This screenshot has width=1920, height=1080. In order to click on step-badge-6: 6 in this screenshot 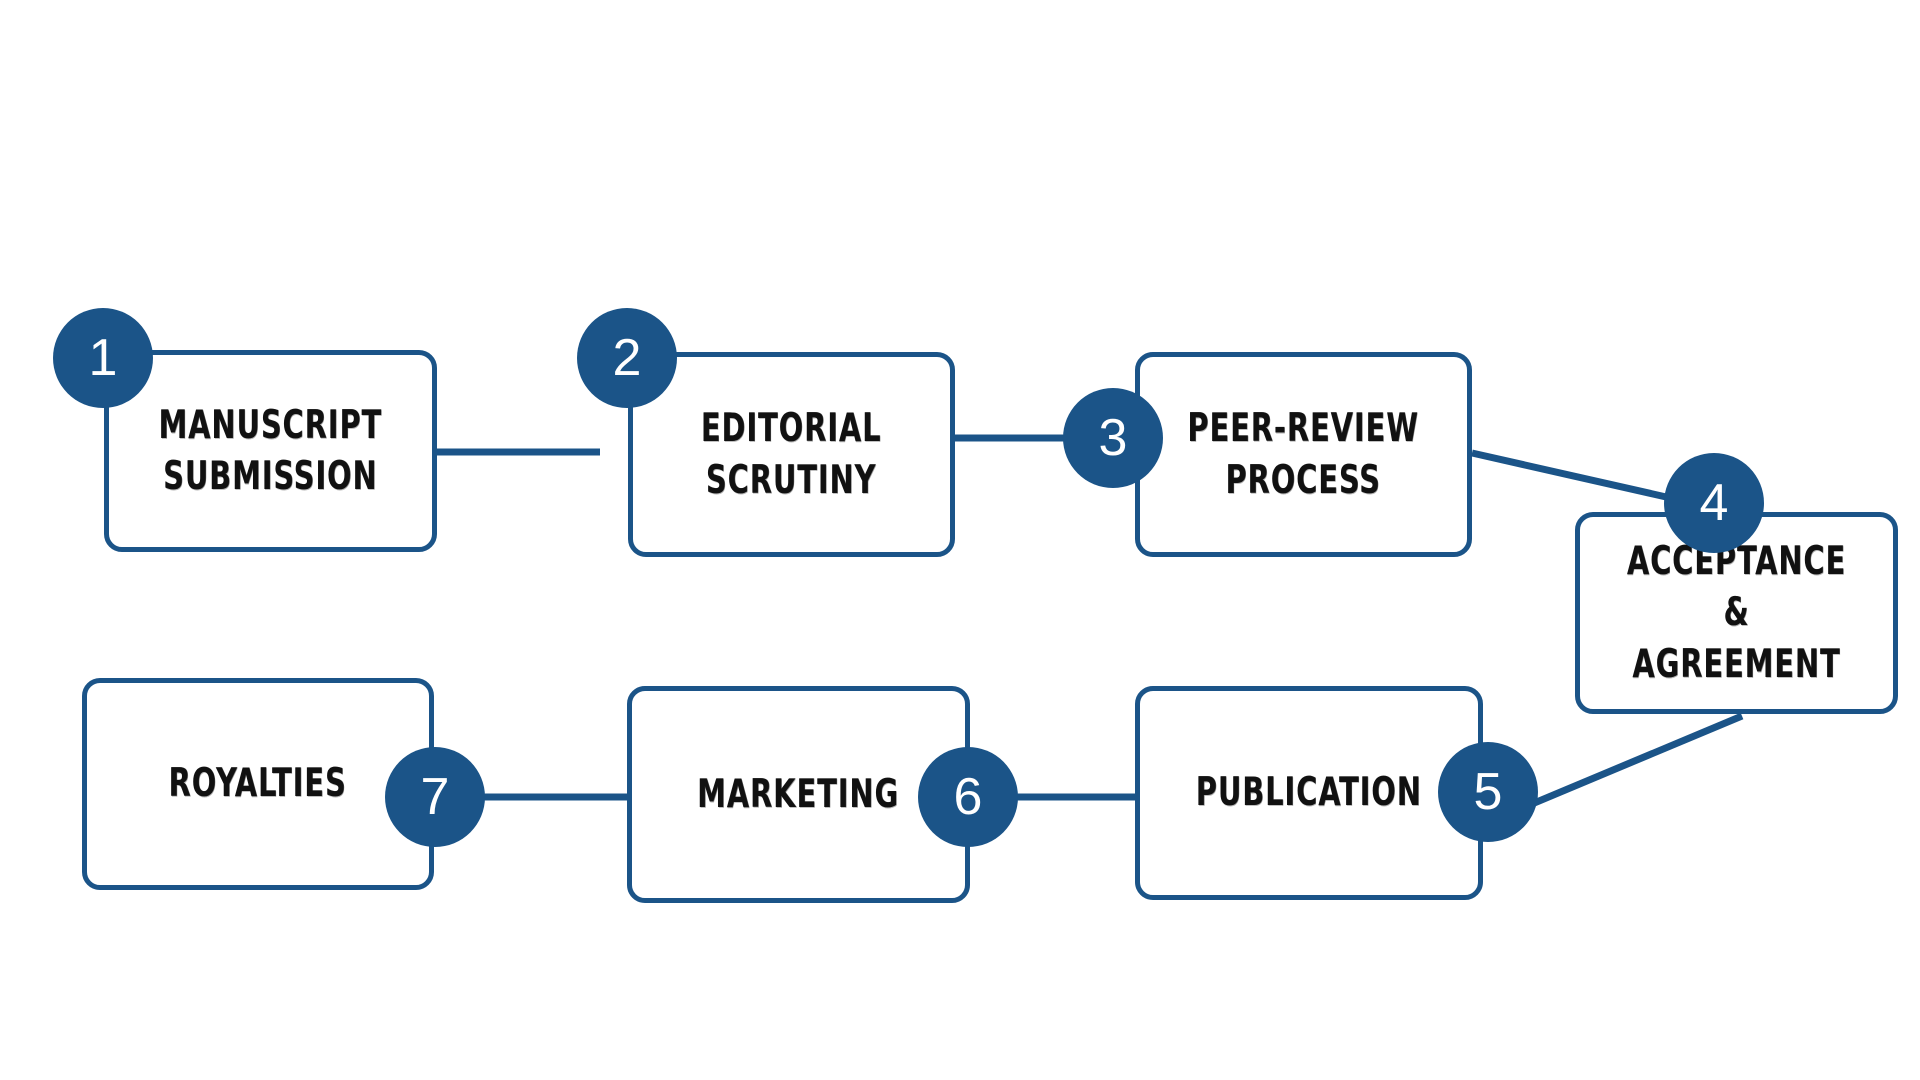, I will do `click(968, 797)`.